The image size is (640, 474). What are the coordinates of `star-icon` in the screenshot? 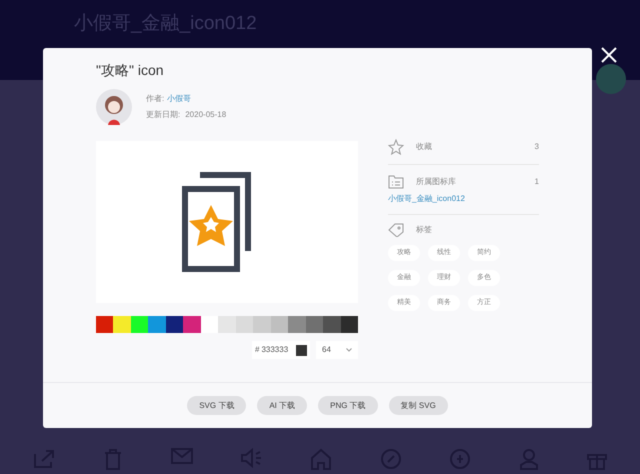 It's located at (396, 147).